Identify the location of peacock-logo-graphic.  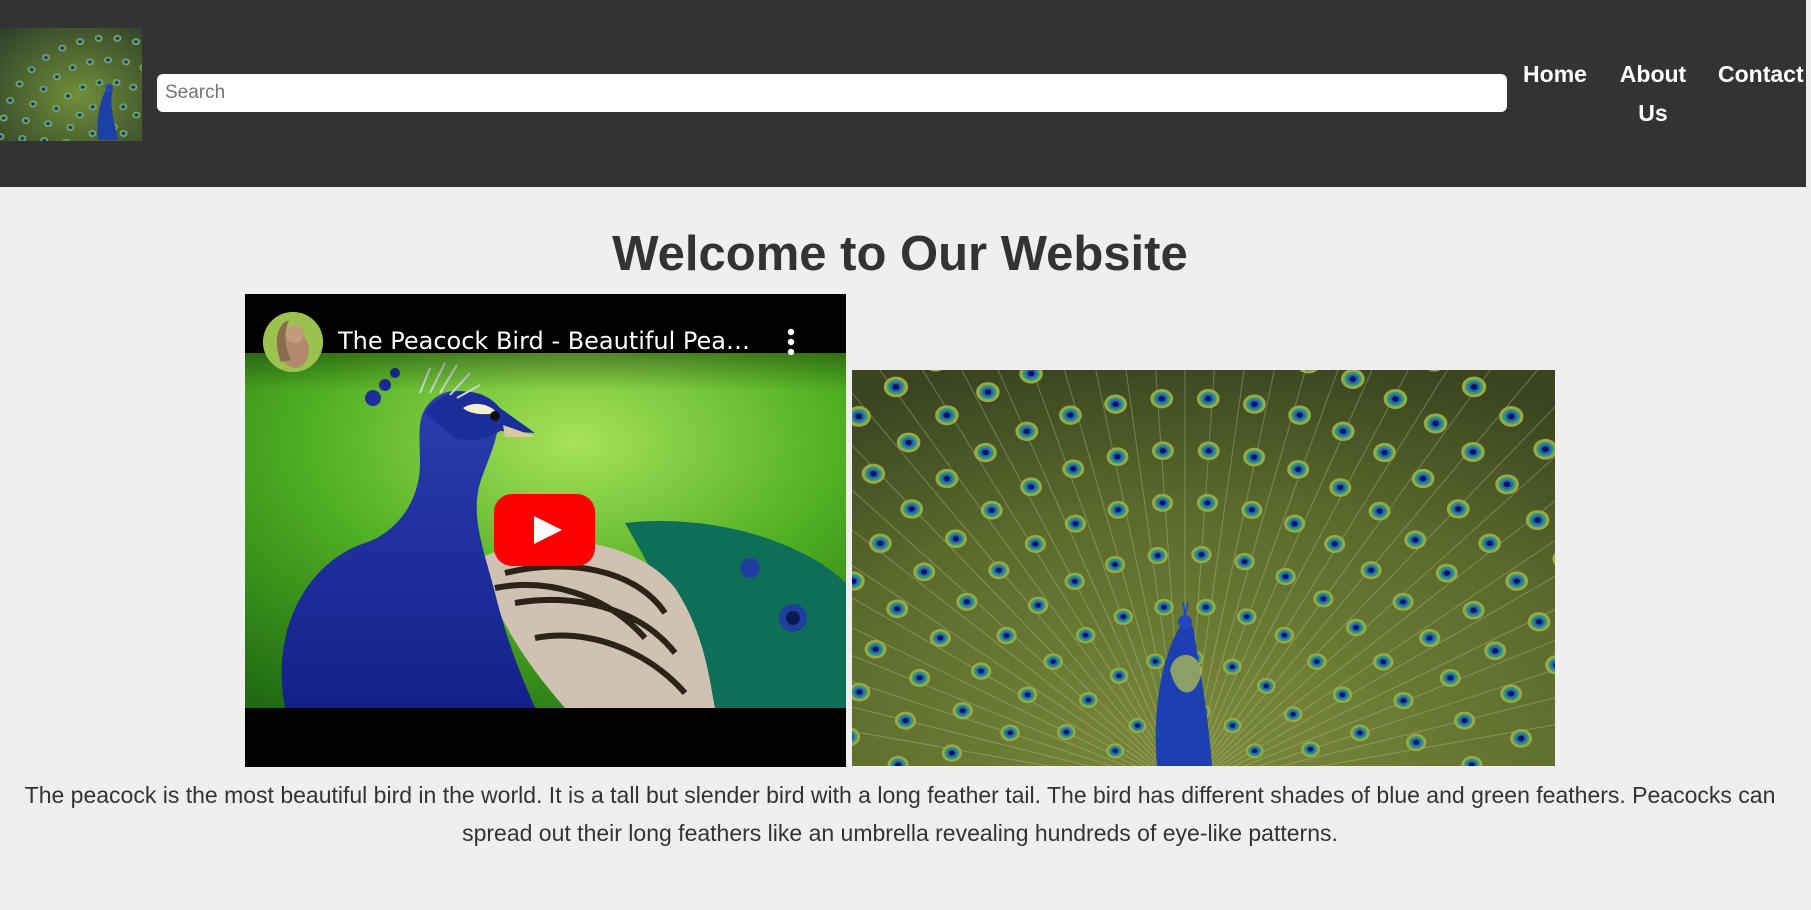
(71, 84).